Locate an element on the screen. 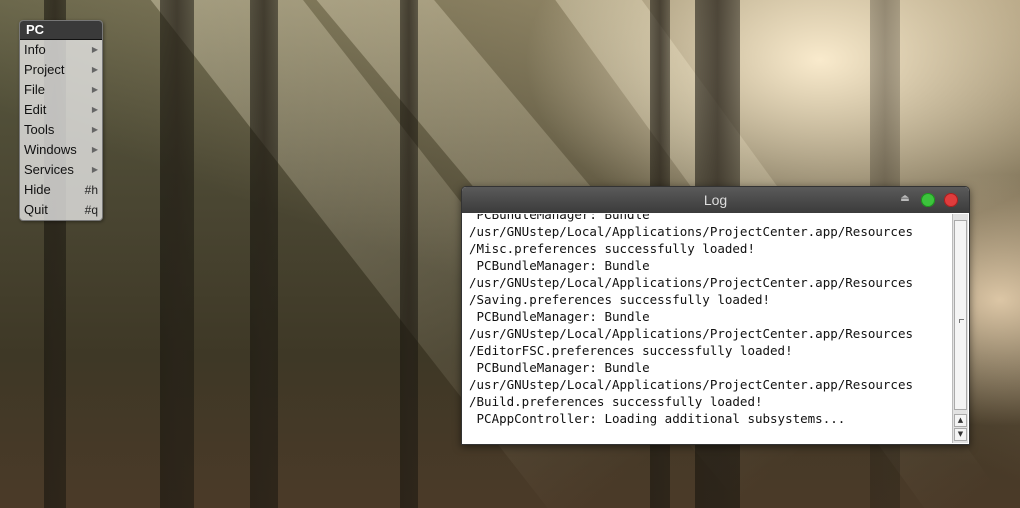  menu-item-label: File is located at coordinates (34, 89).